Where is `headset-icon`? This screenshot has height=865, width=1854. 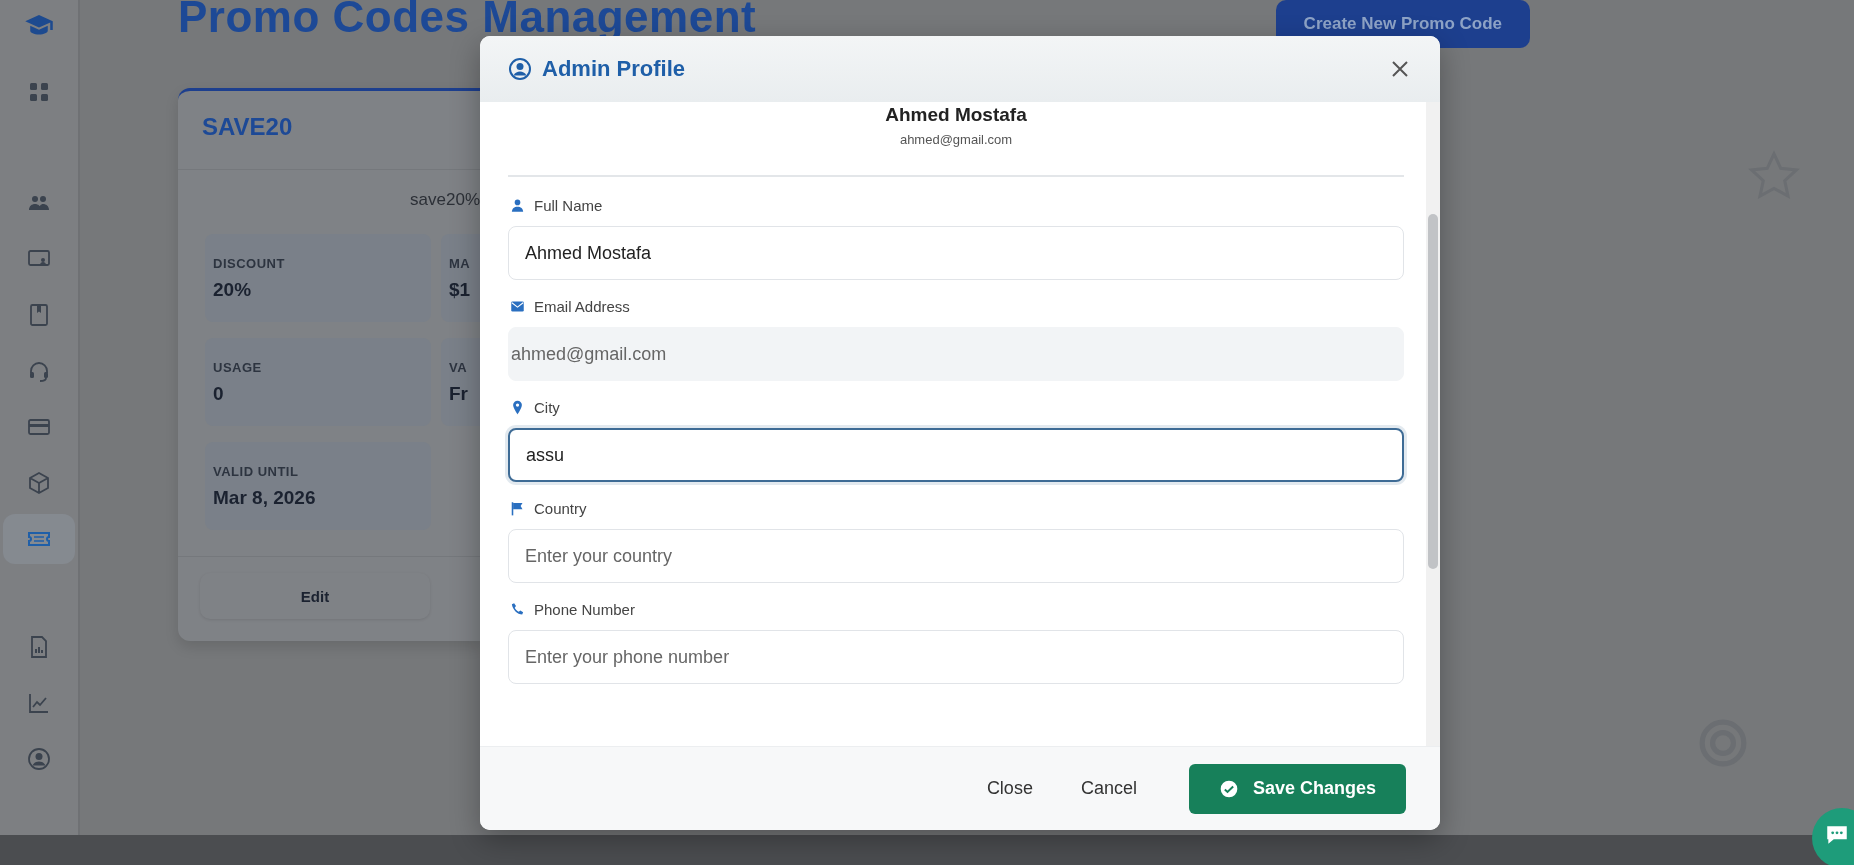 headset-icon is located at coordinates (39, 371).